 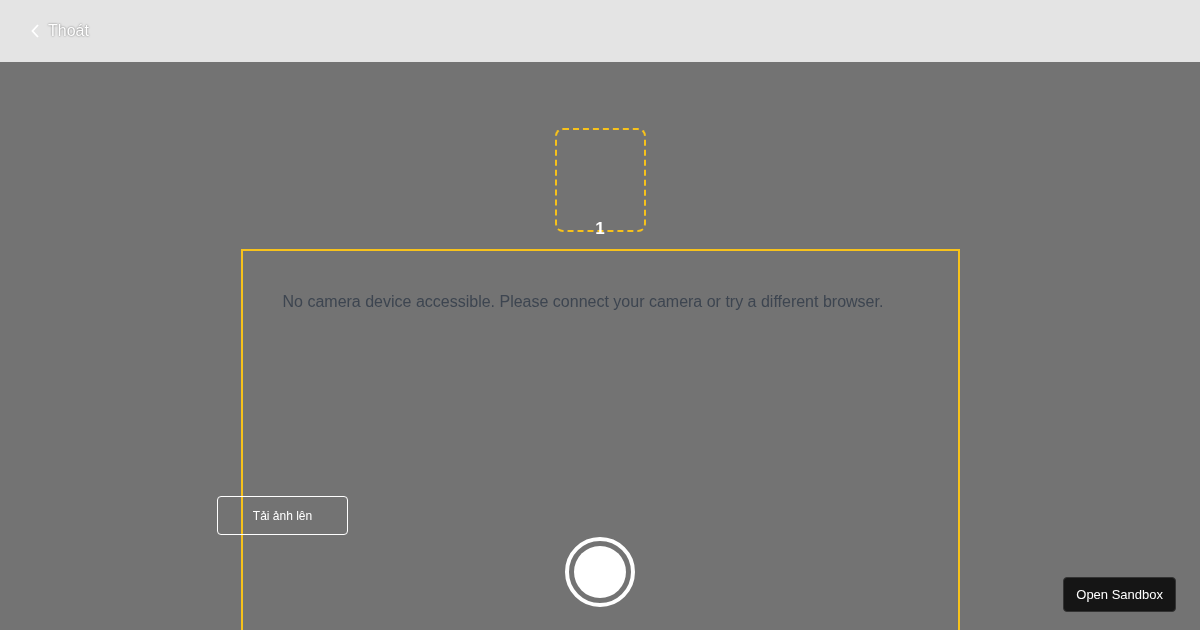 What do you see at coordinates (282, 515) in the screenshot?
I see `upload-button: Tải ảnh lên` at bounding box center [282, 515].